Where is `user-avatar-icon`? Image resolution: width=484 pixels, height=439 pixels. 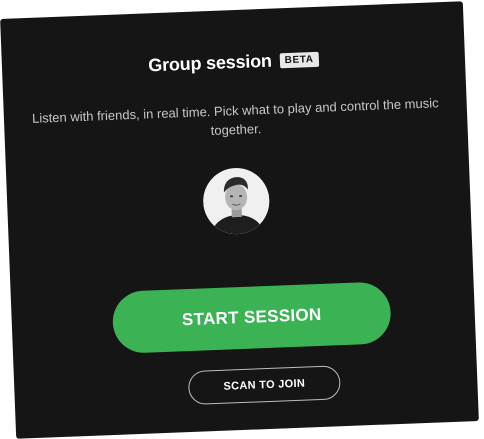 user-avatar-icon is located at coordinates (236, 201).